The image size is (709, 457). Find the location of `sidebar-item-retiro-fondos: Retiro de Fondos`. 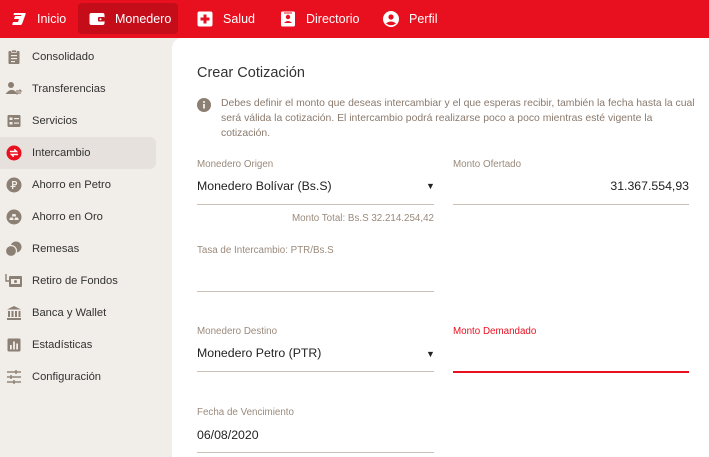

sidebar-item-retiro-fondos: Retiro de Fondos is located at coordinates (78, 281).